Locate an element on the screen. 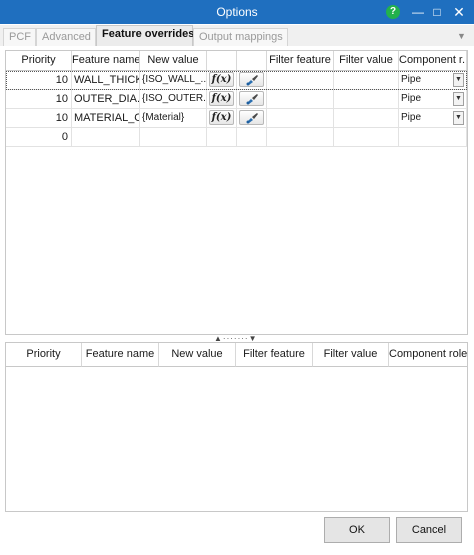 Image resolution: width=474 pixels, height=555 pixels. title-bar: Options ? — □ ✕ is located at coordinates (237, 12).